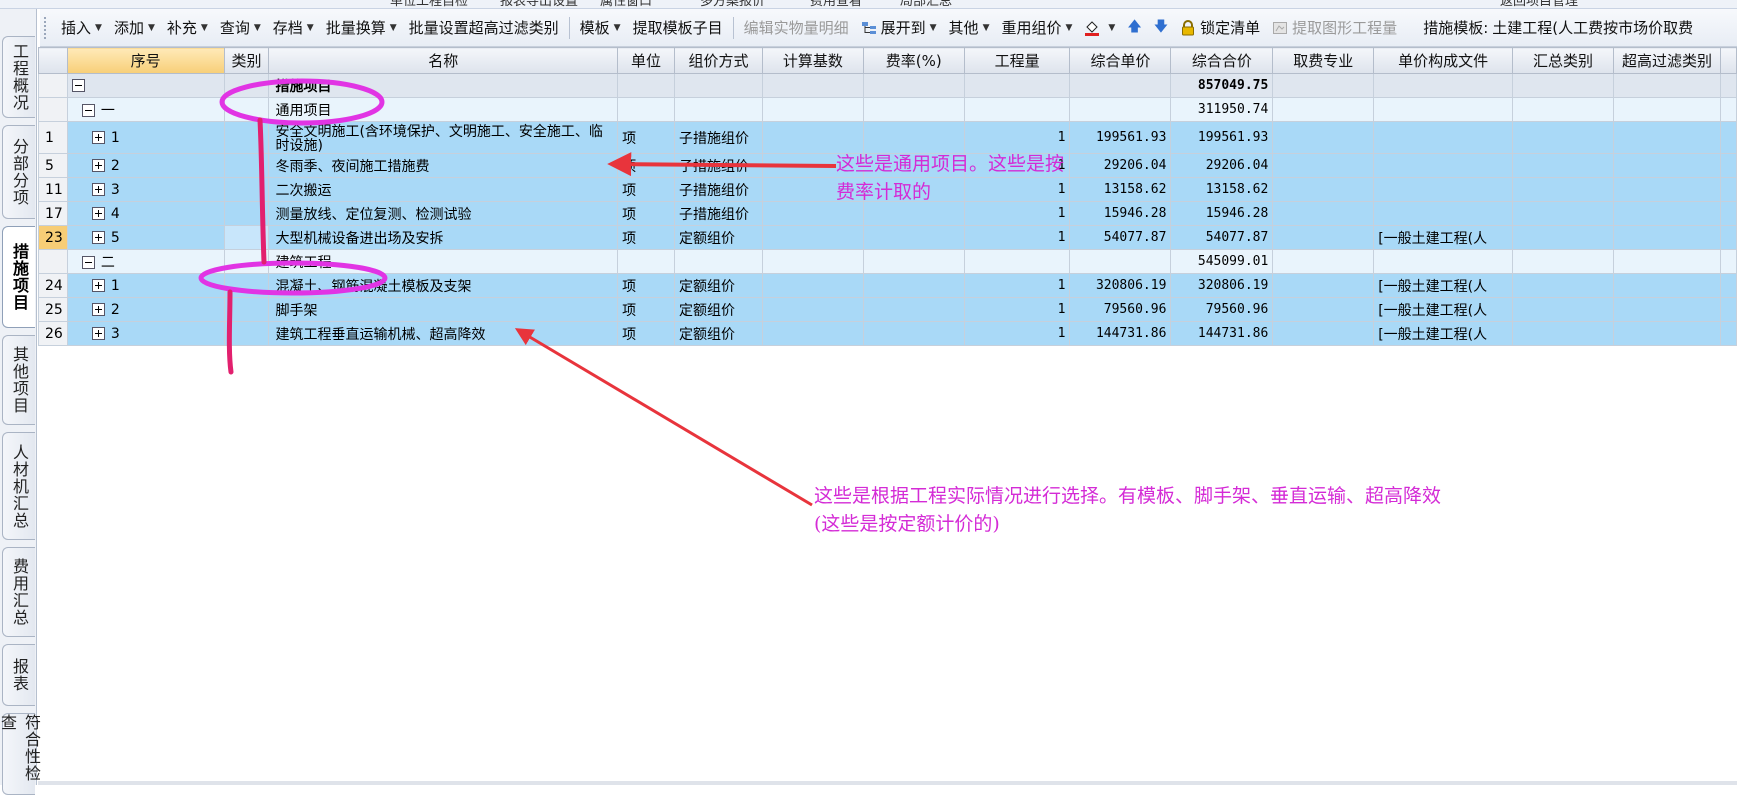  Describe the element at coordinates (1036, 28) in the screenshot. I see `reuse-pricing-button: 重用组价 ▼` at that location.